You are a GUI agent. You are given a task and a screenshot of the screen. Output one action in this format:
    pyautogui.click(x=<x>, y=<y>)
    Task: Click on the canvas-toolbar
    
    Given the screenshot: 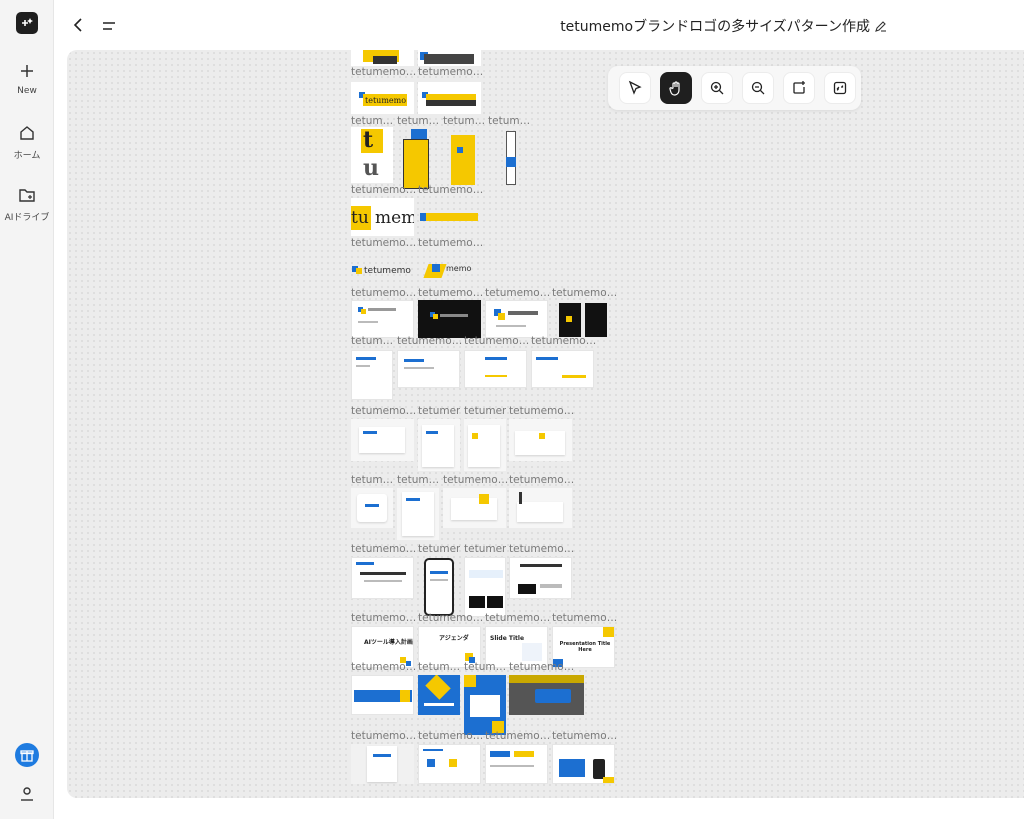 What is the action you would take?
    pyautogui.click(x=734, y=88)
    